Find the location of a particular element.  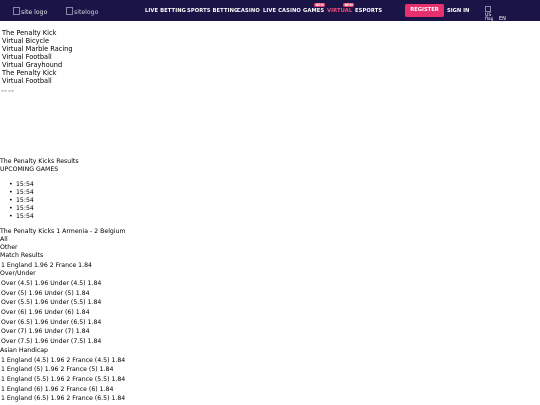

upcoming-games-title: UPCOMING GAMES is located at coordinates (29, 169).